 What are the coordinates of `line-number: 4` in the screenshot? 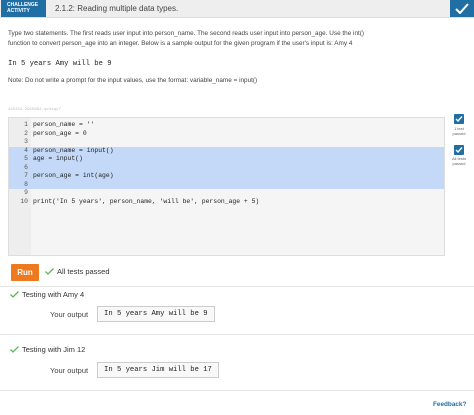 It's located at (26, 150).